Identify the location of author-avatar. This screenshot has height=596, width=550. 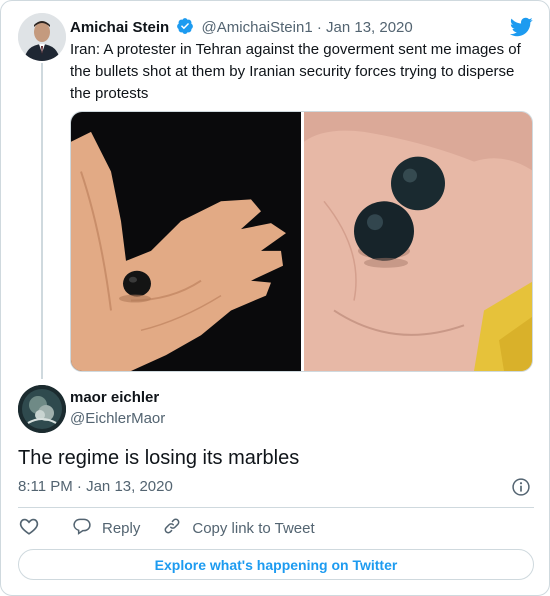
(42, 37).